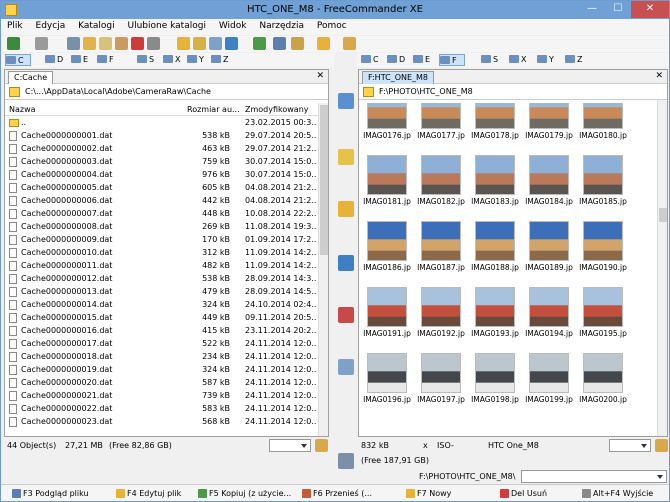 This screenshot has height=502, width=670. Describe the element at coordinates (494, 60) in the screenshot. I see `drive-s-right: S` at that location.